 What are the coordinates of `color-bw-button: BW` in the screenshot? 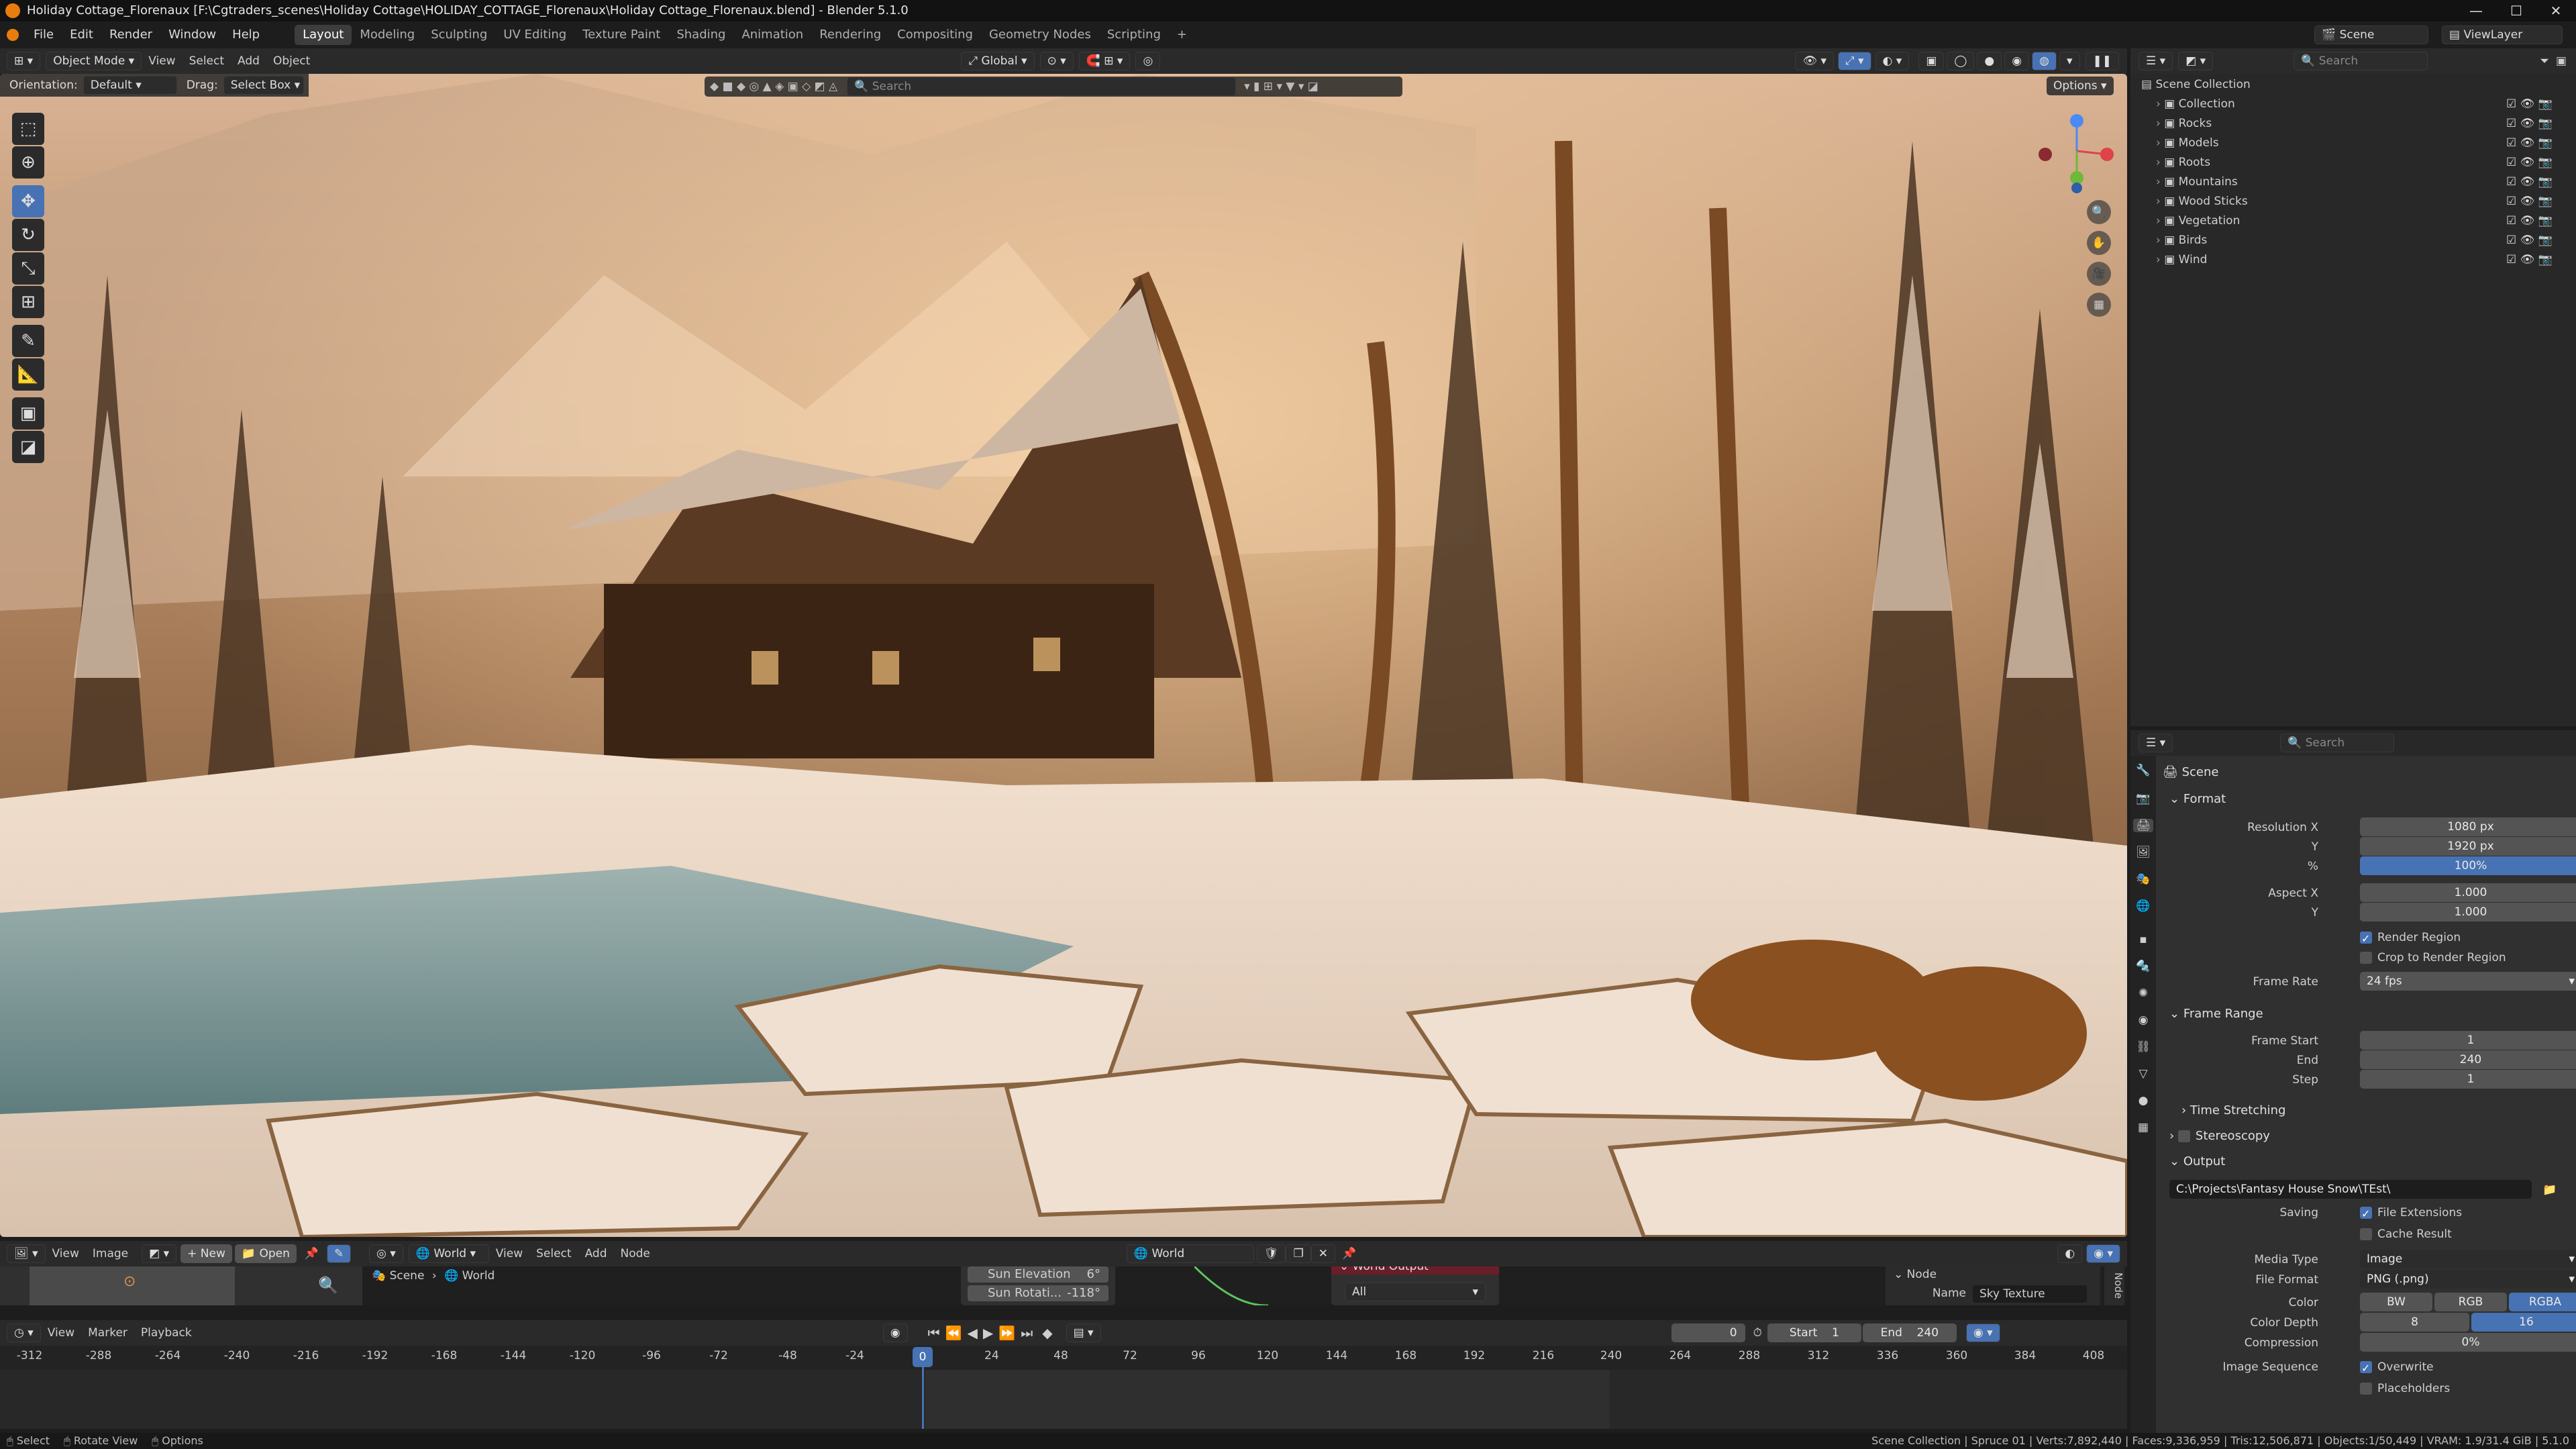 It's located at (2396, 1302).